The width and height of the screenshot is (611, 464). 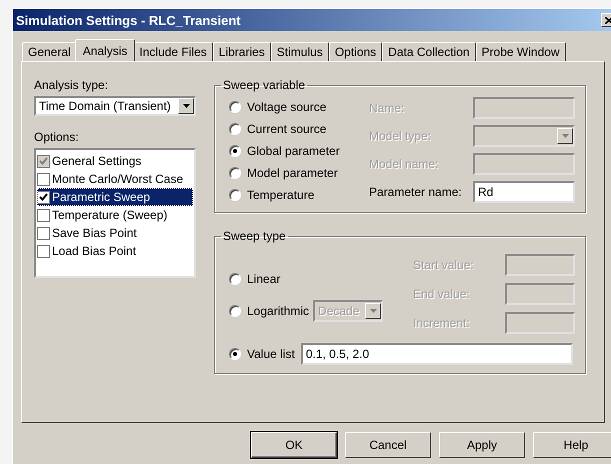 I want to click on dialog-button: Apply, so click(x=482, y=445).